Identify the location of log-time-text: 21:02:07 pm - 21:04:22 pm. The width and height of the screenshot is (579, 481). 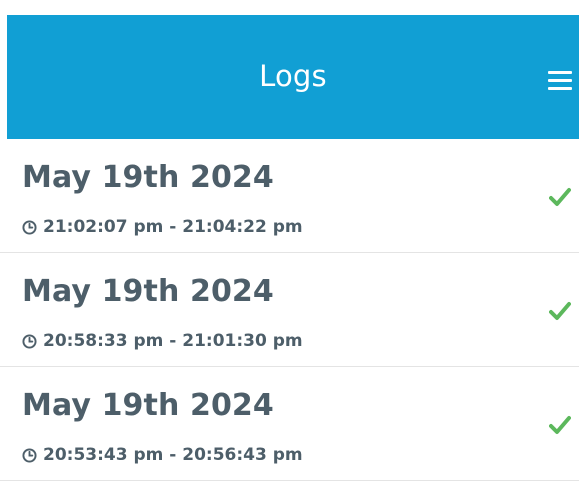
(173, 227).